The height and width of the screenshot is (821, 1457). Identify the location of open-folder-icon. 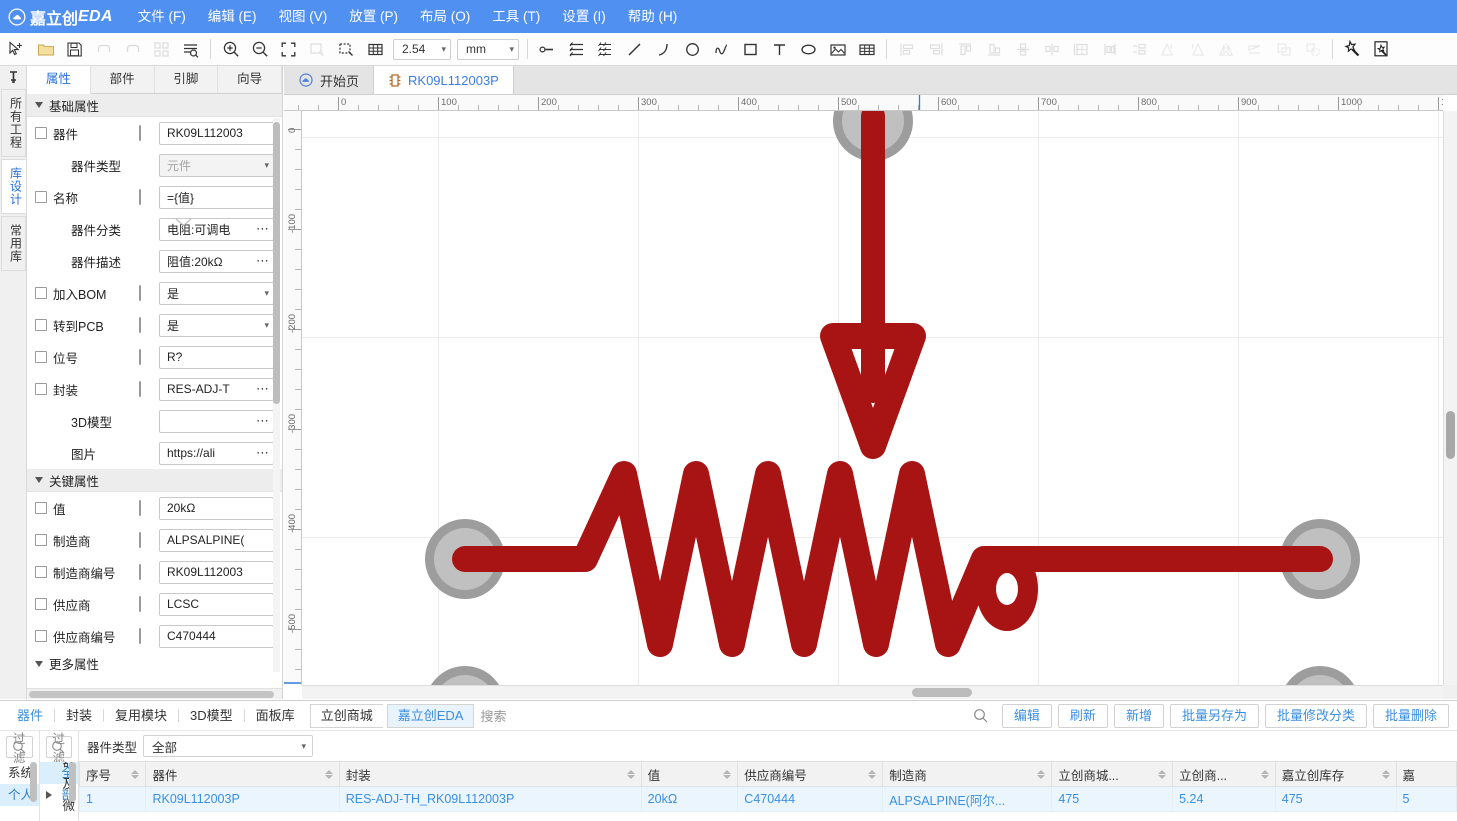
(45, 49).